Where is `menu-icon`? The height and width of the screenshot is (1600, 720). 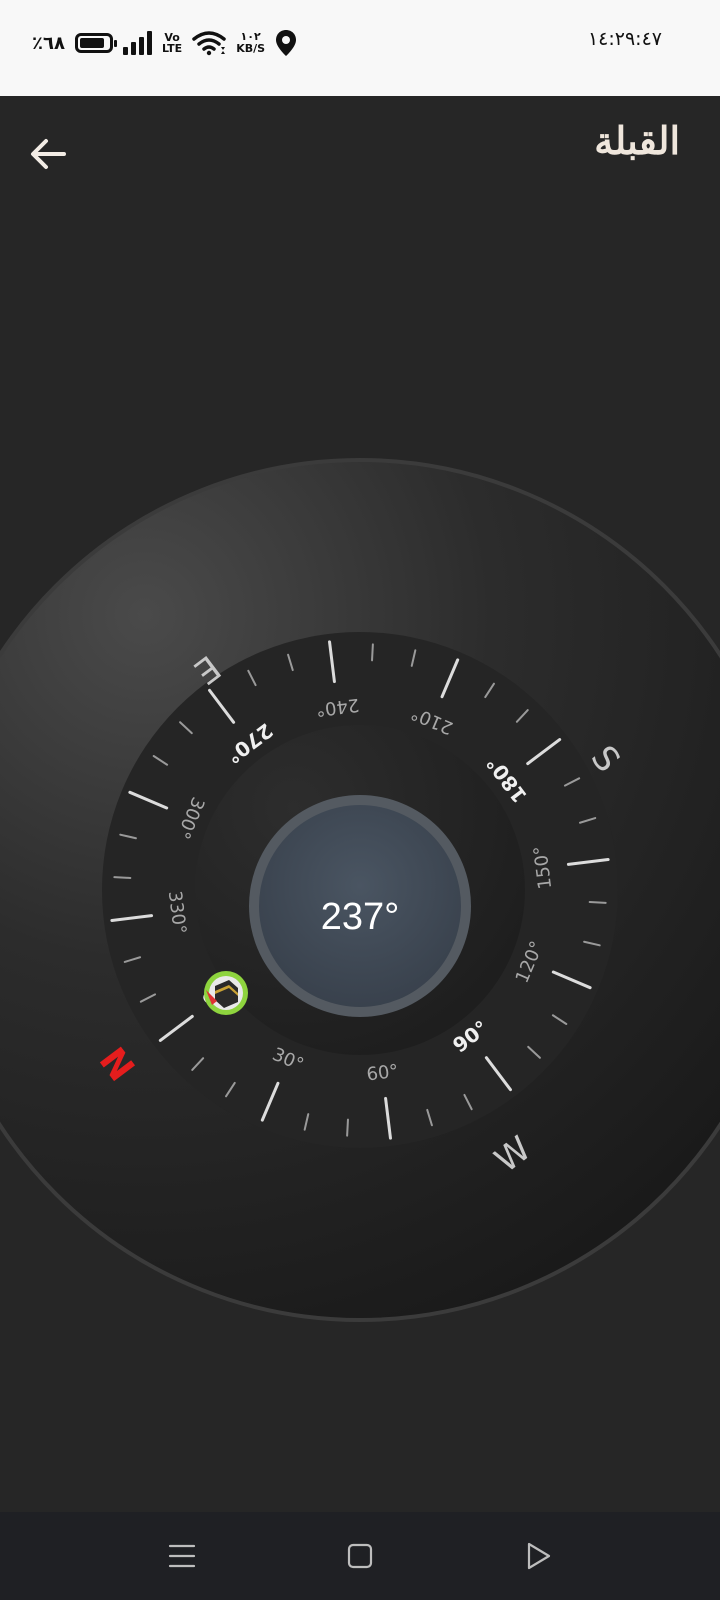 menu-icon is located at coordinates (182, 1556).